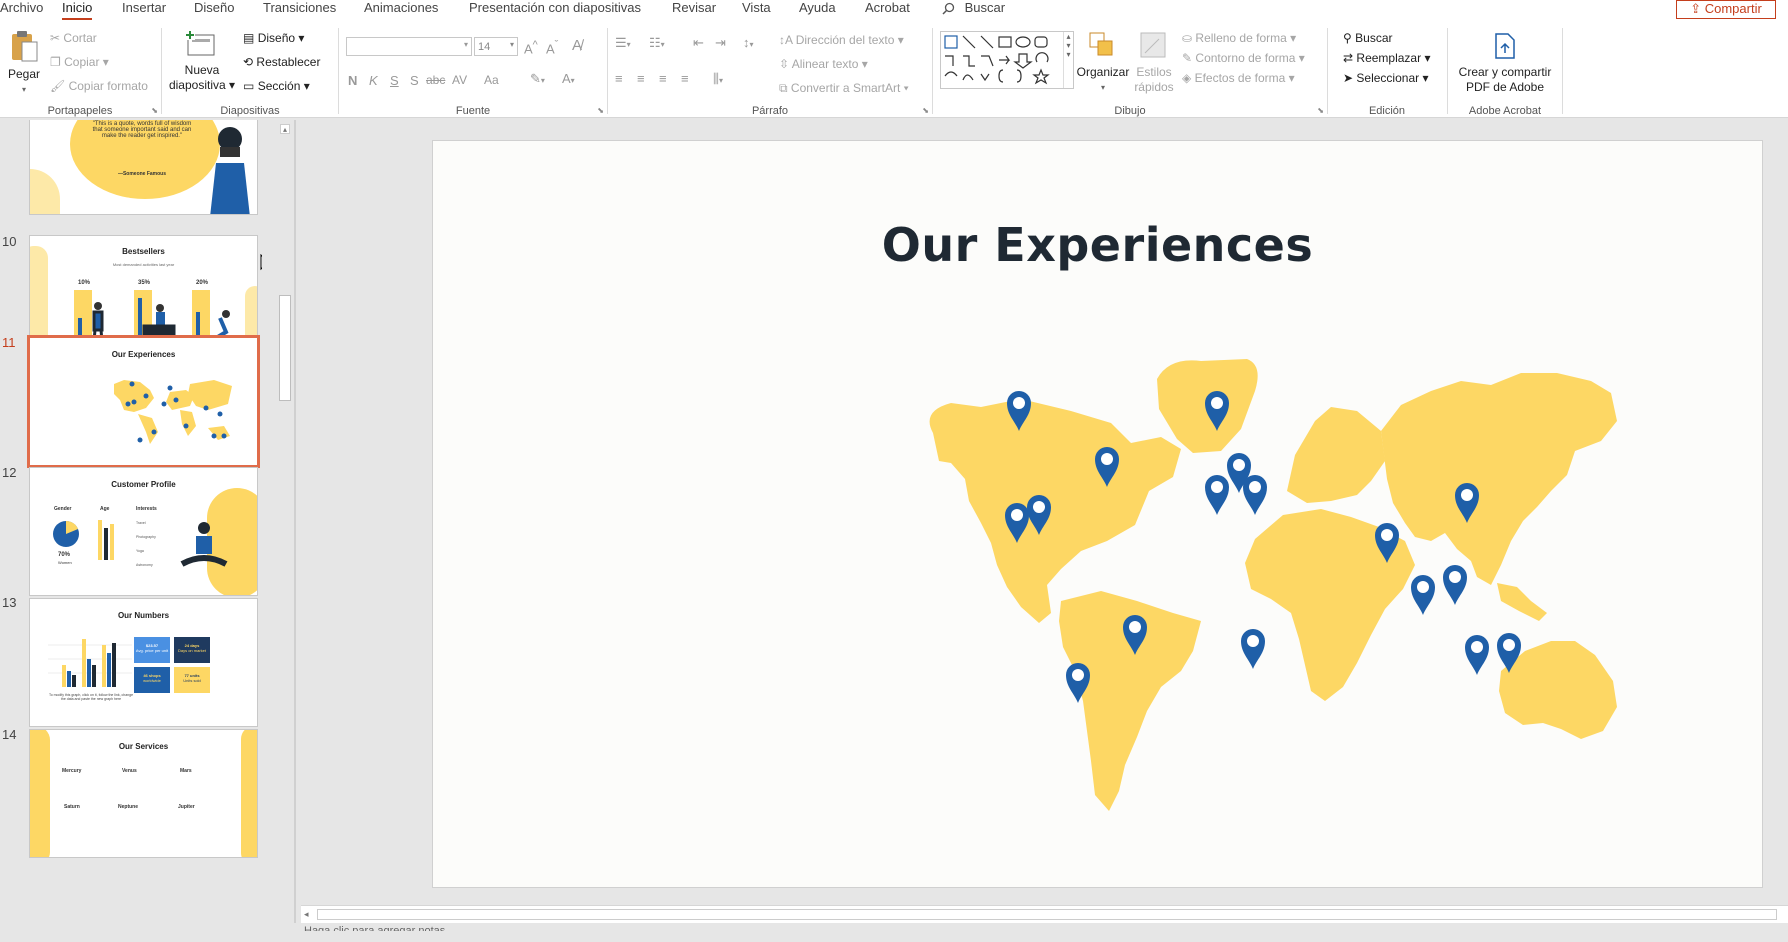  I want to click on tab-archivo: Archivo, so click(21, 7).